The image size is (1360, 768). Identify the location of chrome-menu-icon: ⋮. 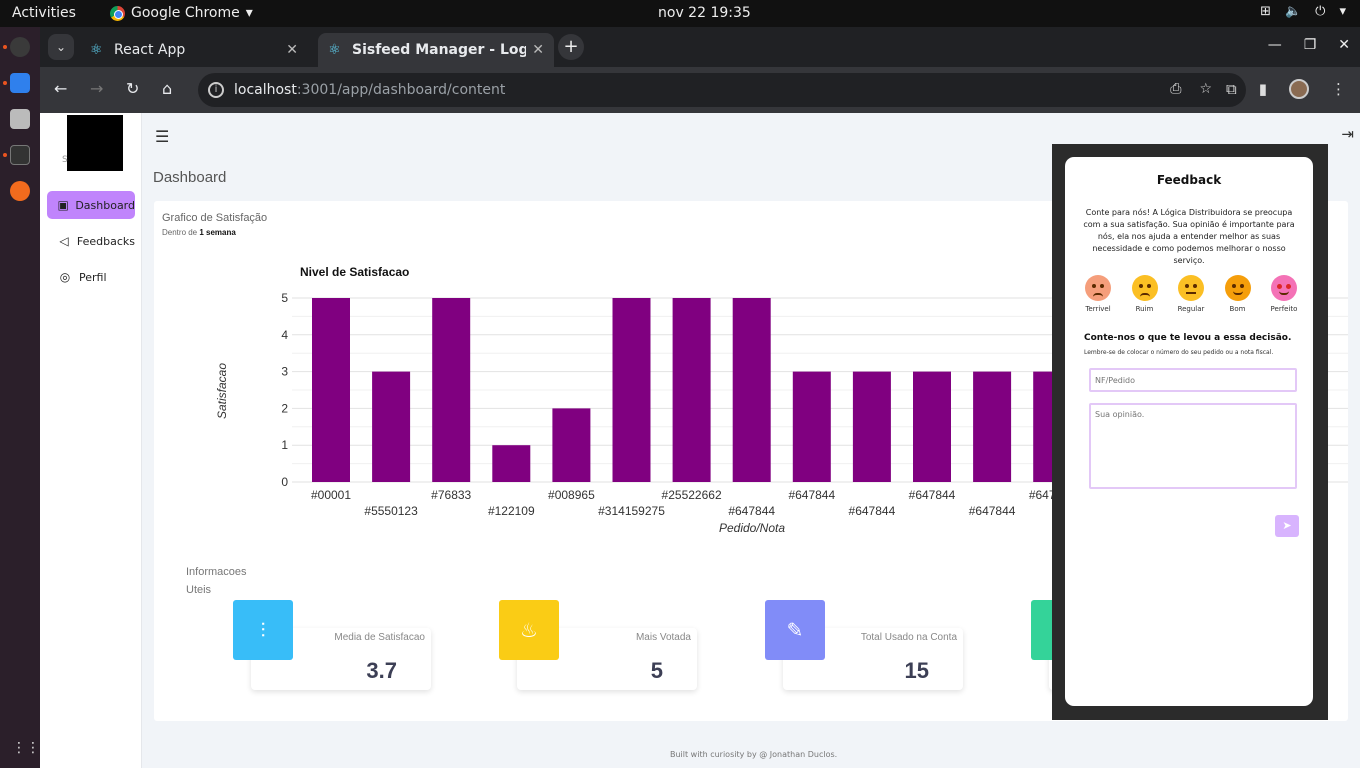
(1338, 89).